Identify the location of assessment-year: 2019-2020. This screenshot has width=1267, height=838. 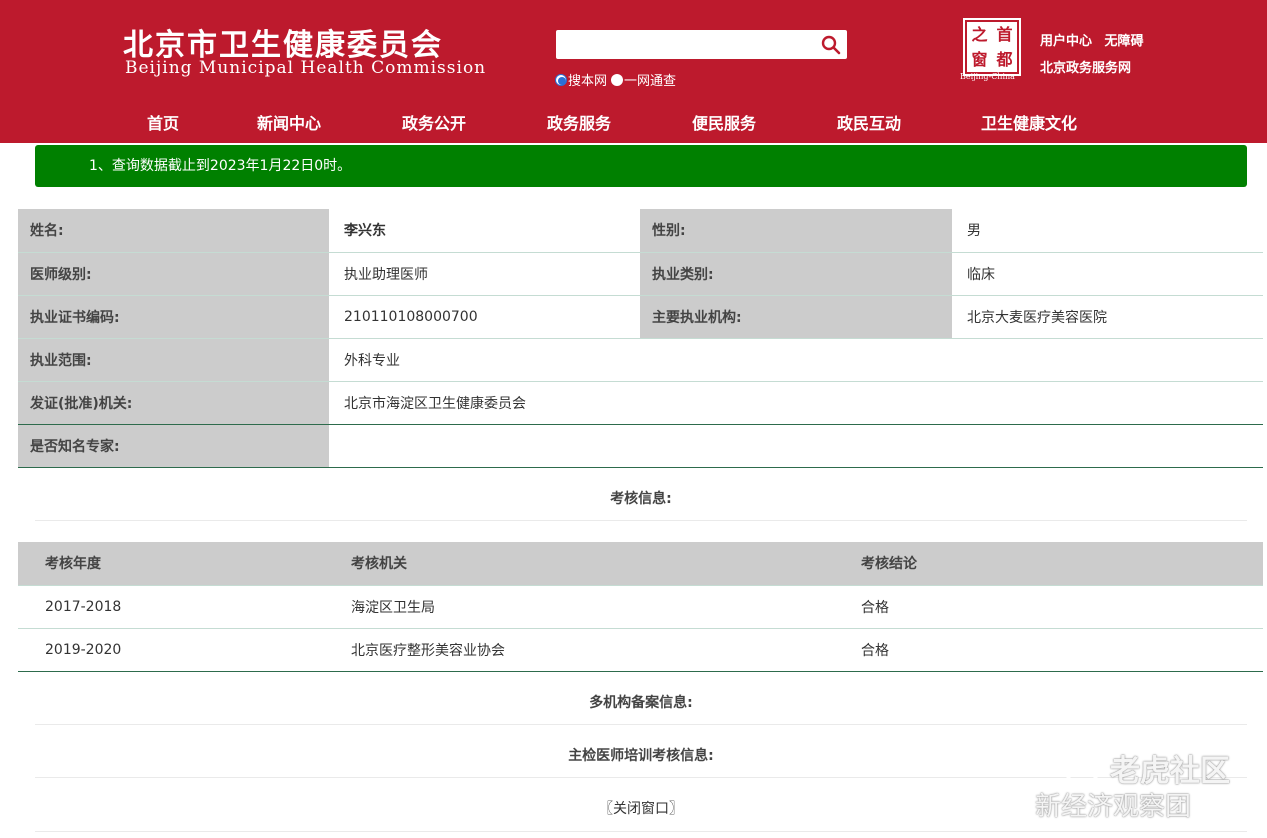
(171, 650).